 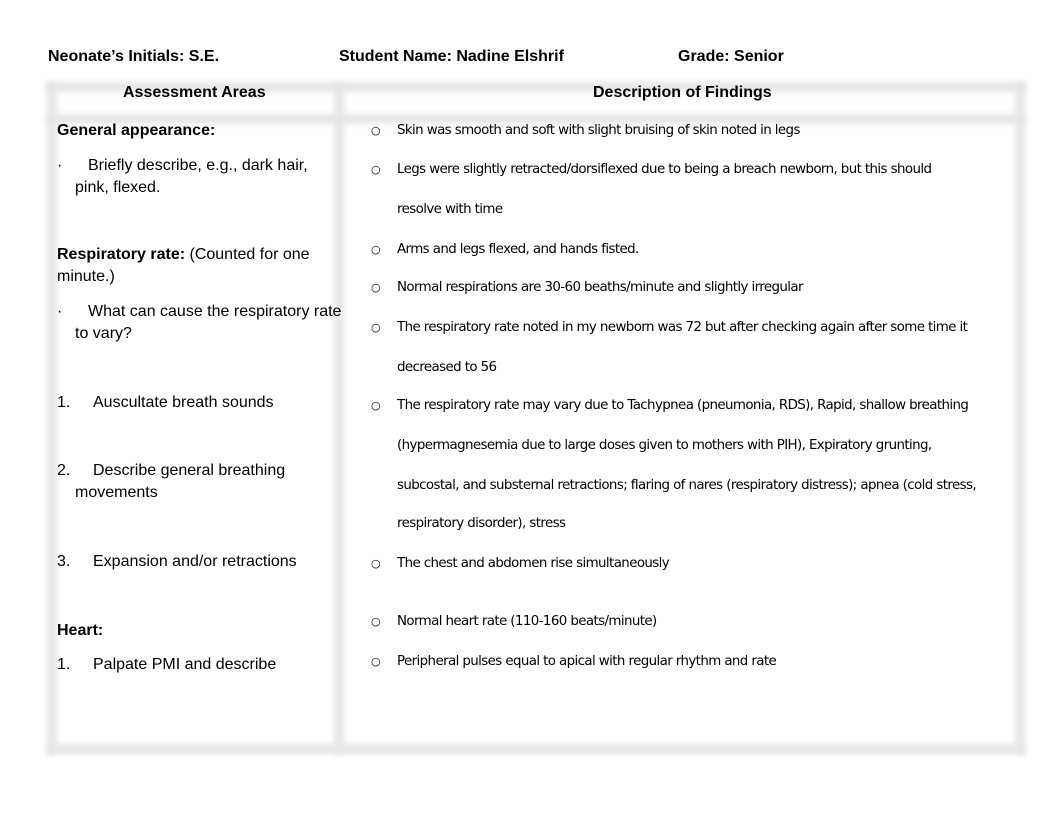 What do you see at coordinates (1020, 418) in the screenshot?
I see `table-border-right` at bounding box center [1020, 418].